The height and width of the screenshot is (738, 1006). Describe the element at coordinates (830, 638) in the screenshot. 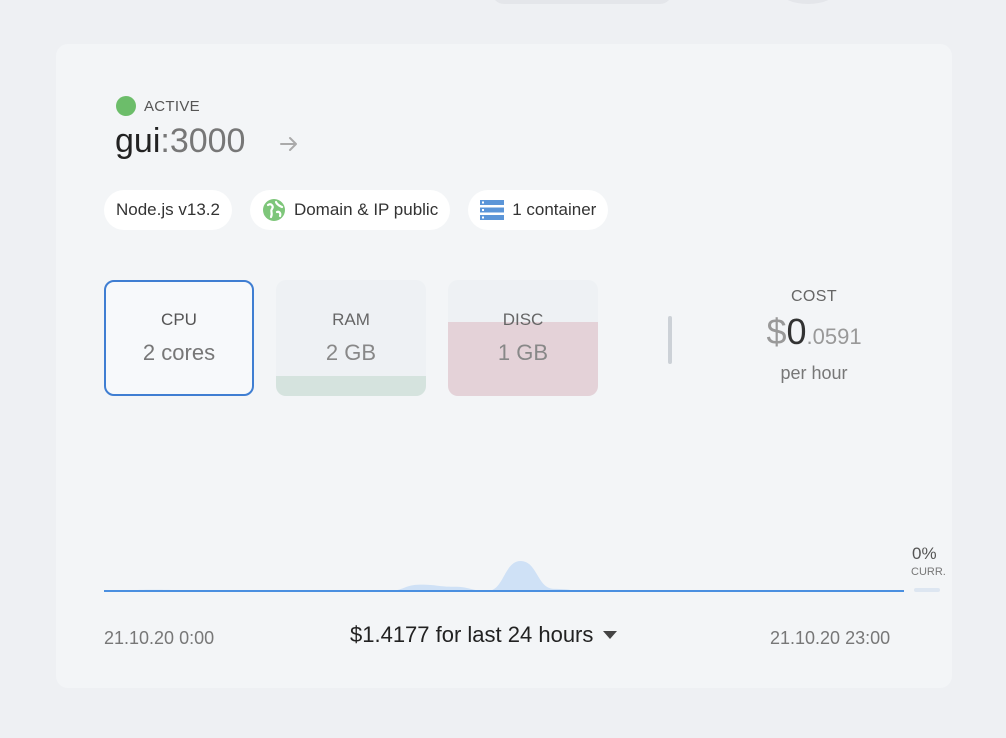

I see `x-axis-end-label: 21.10.20 23:00` at that location.